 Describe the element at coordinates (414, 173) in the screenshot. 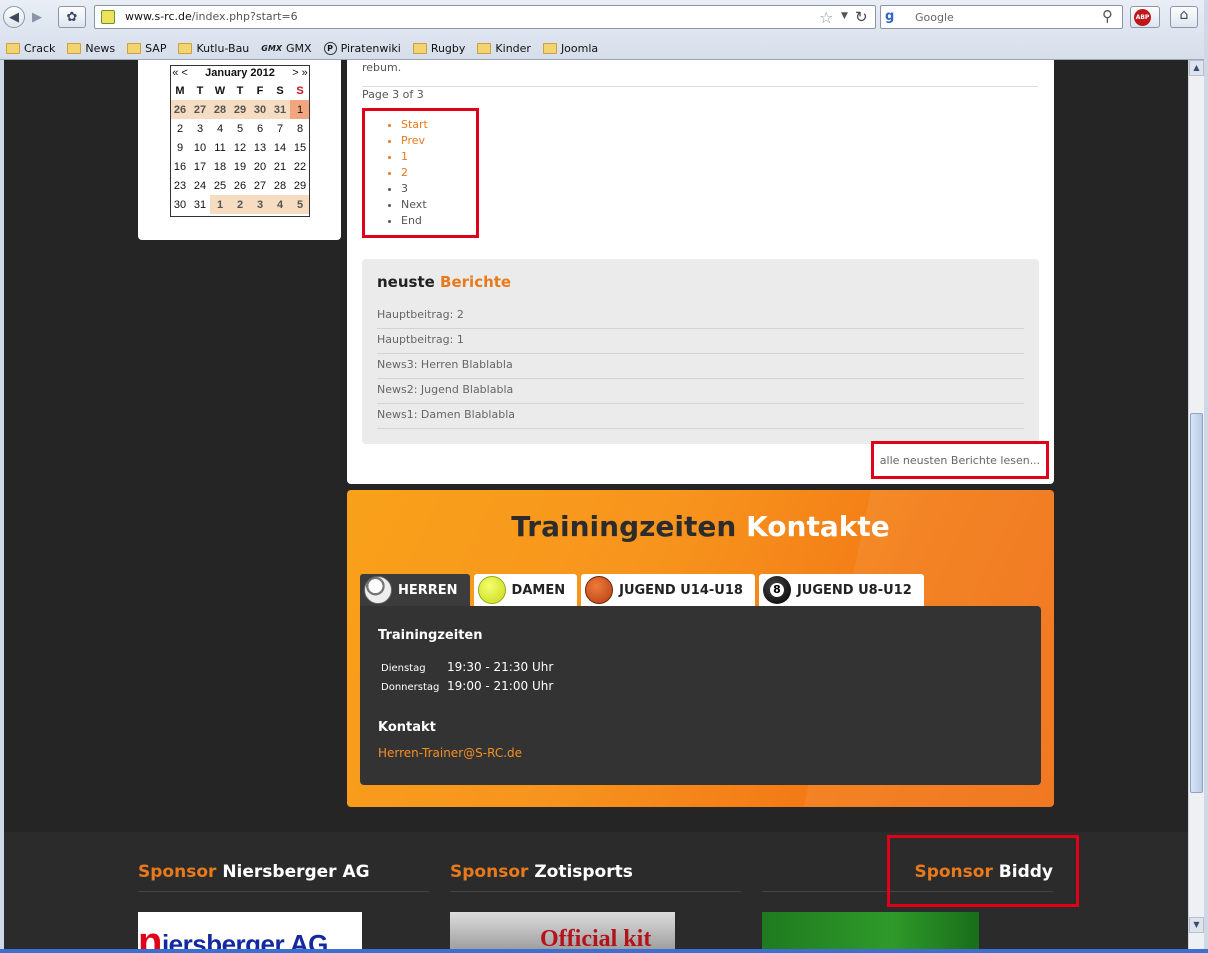

I see `pagination-page-2-link: 2` at that location.